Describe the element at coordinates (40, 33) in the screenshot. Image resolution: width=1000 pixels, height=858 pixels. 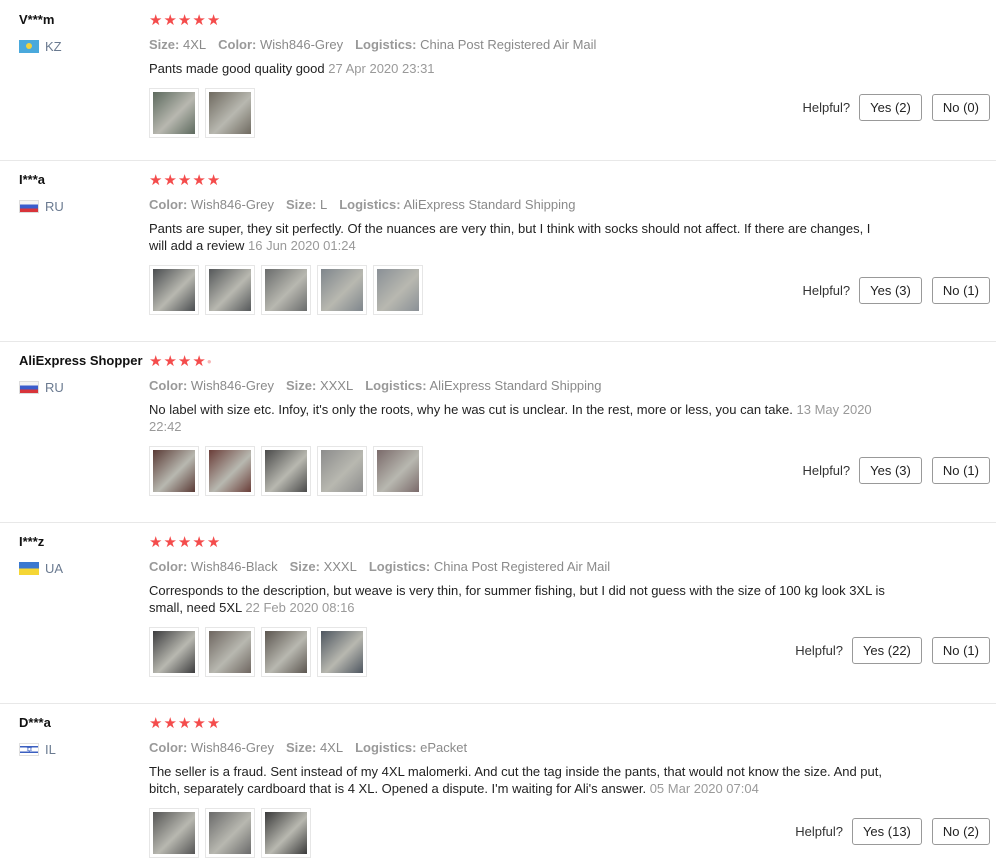
I see `reviewer-info: V***m KZ` at that location.